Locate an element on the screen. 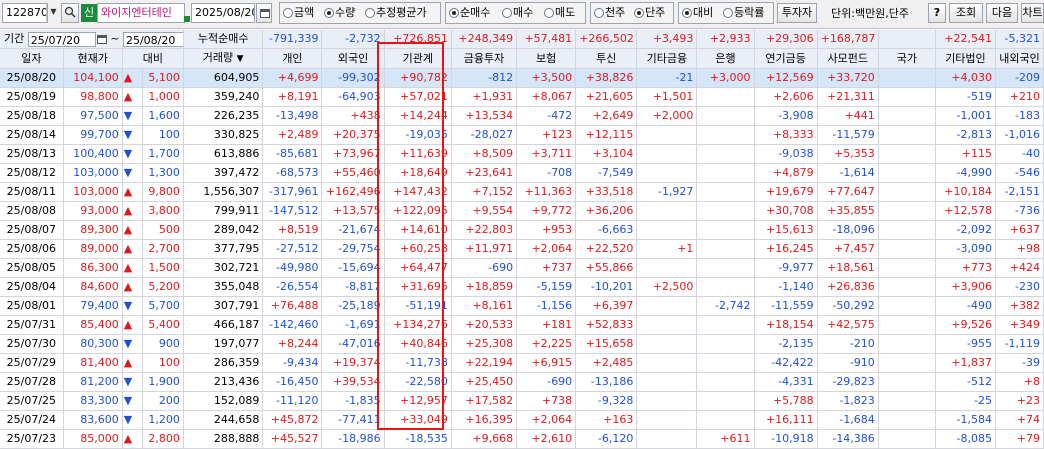 Image resolution: width=1044 pixels, height=449 pixels. column-header: 국가 is located at coordinates (907, 58).